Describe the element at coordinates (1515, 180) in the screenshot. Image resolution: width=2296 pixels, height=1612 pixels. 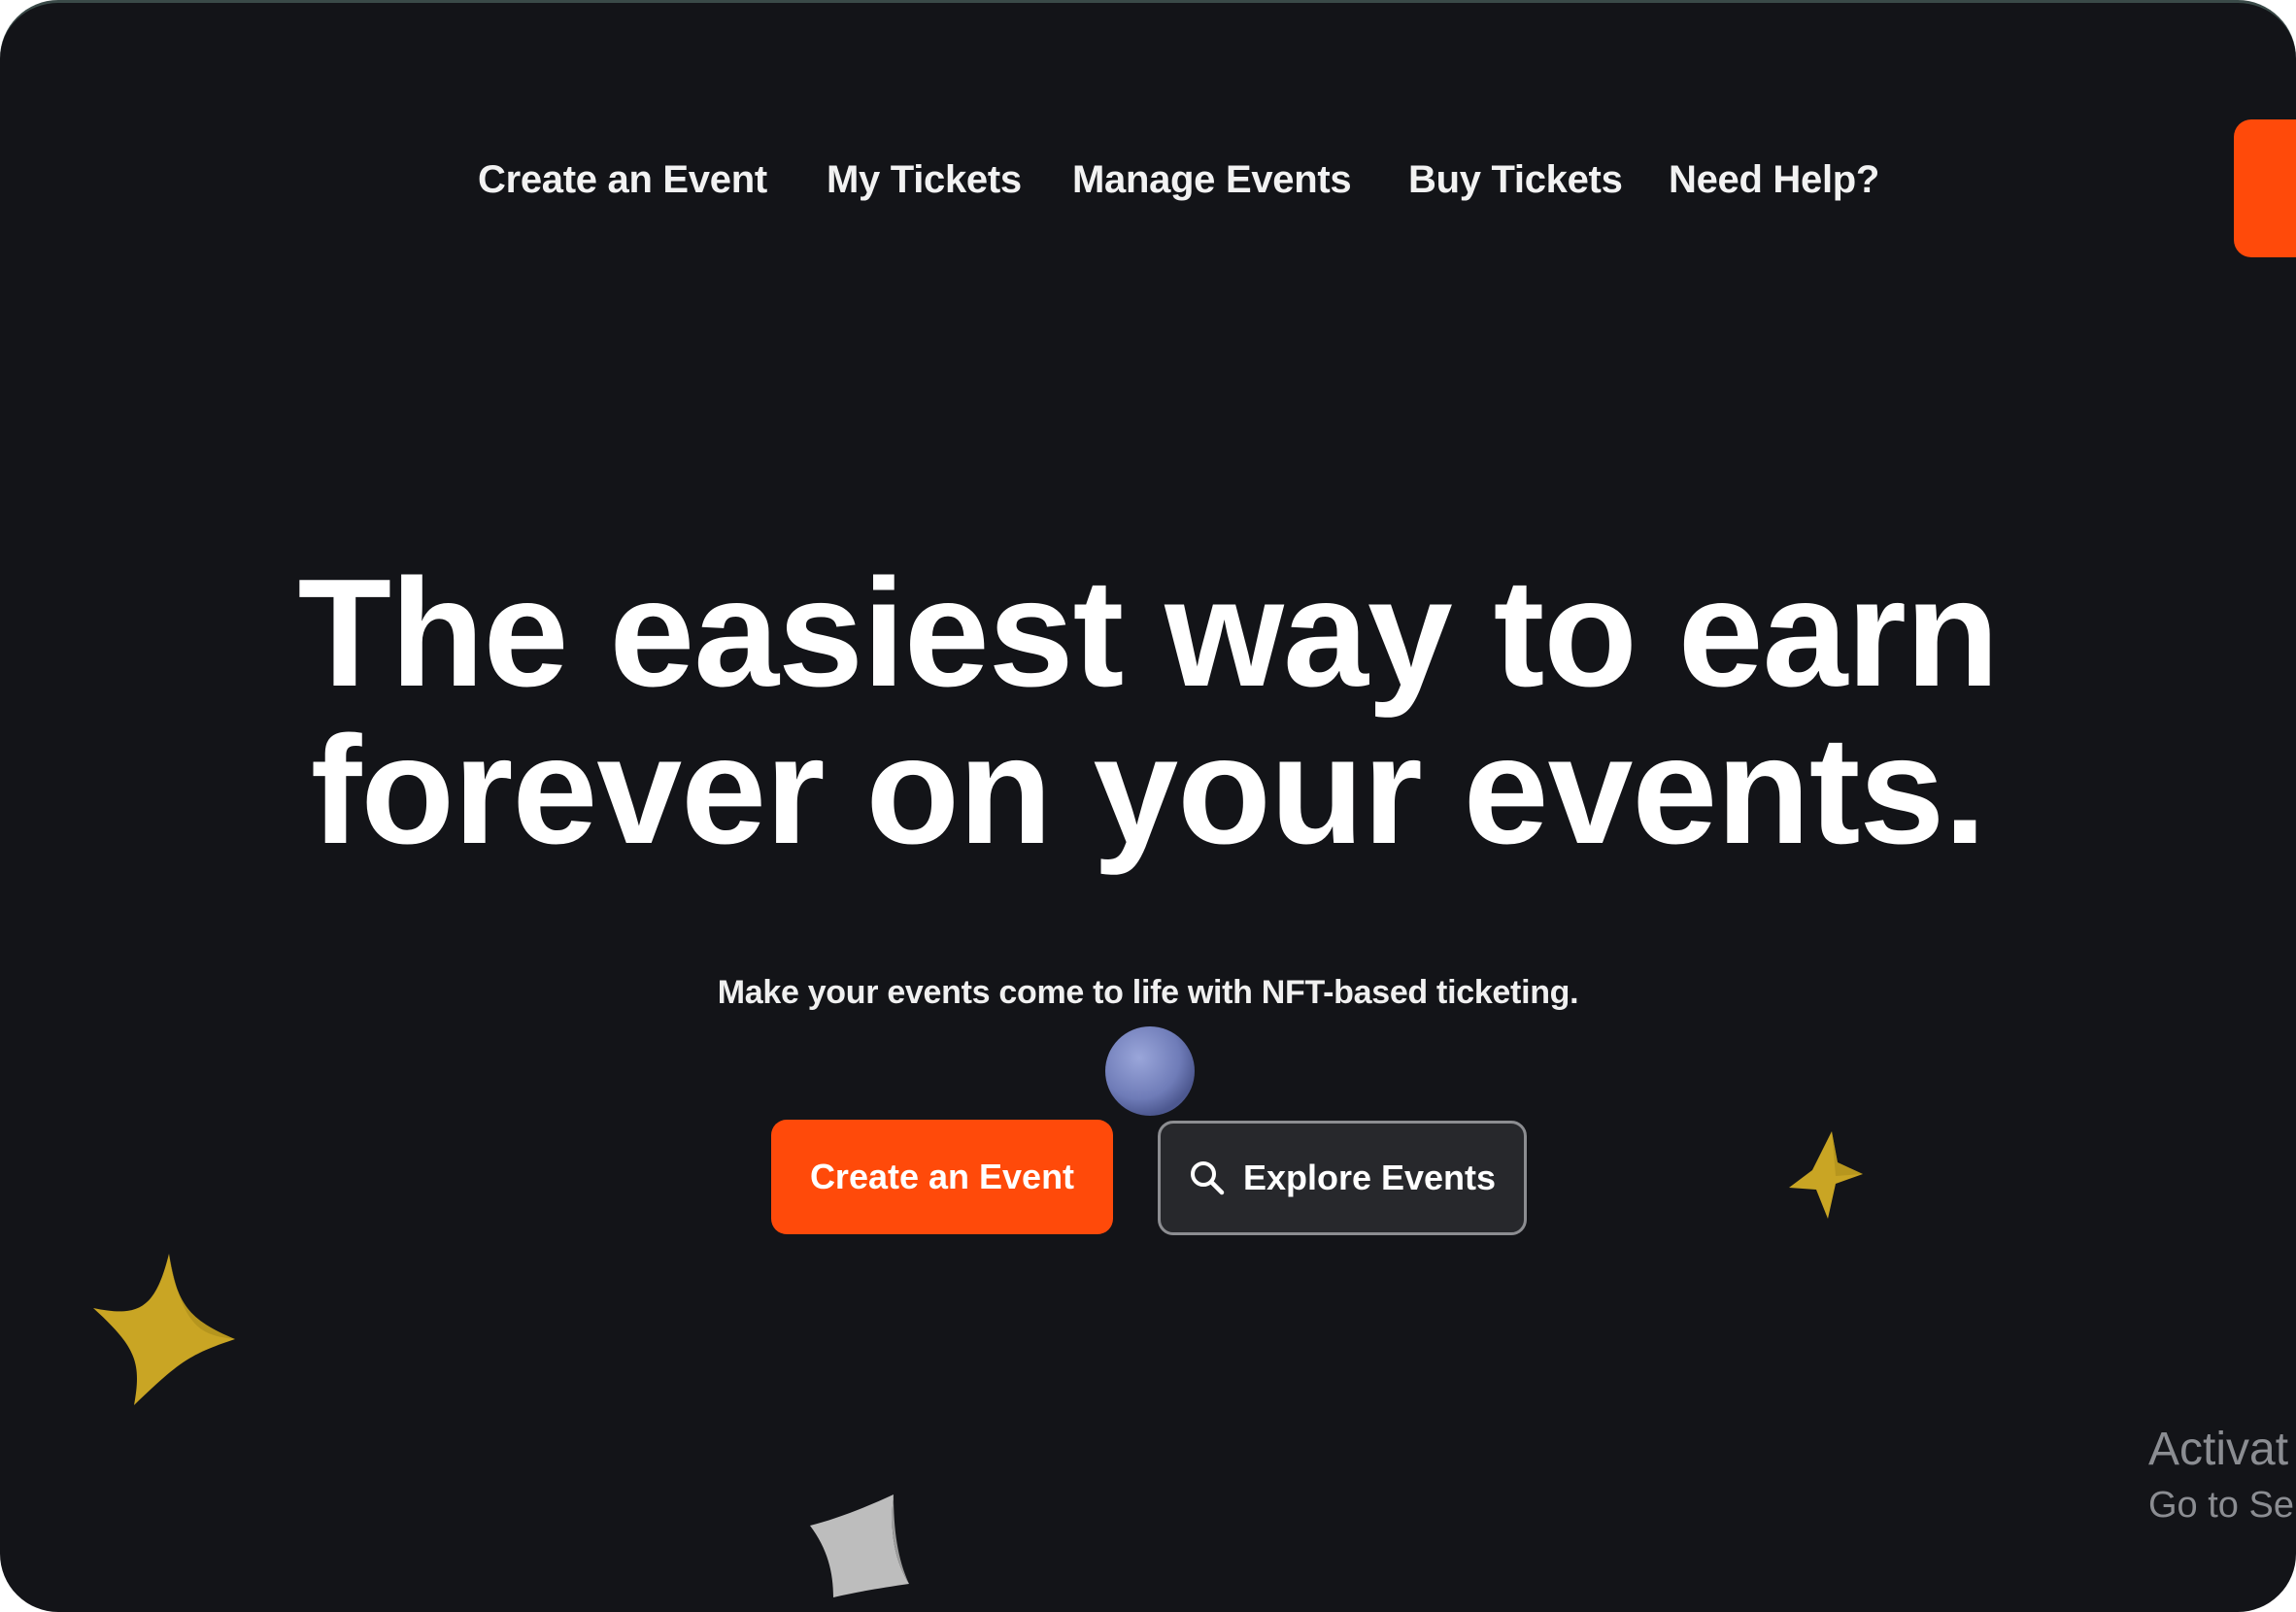
I see `nav-buy-tickets: Buy Tickets` at that location.